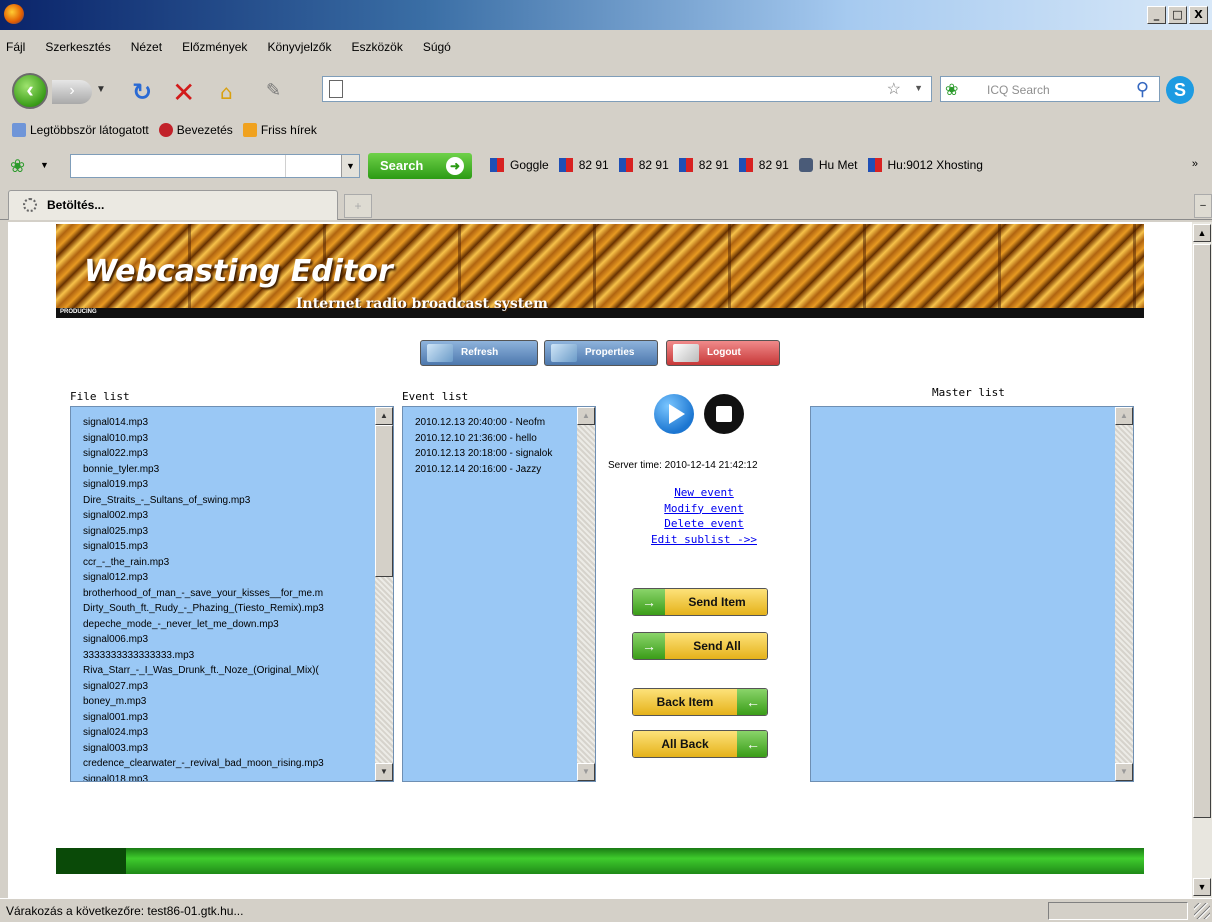  Describe the element at coordinates (279, 130) in the screenshot. I see `bookmark-latest-news: Friss hírek` at that location.